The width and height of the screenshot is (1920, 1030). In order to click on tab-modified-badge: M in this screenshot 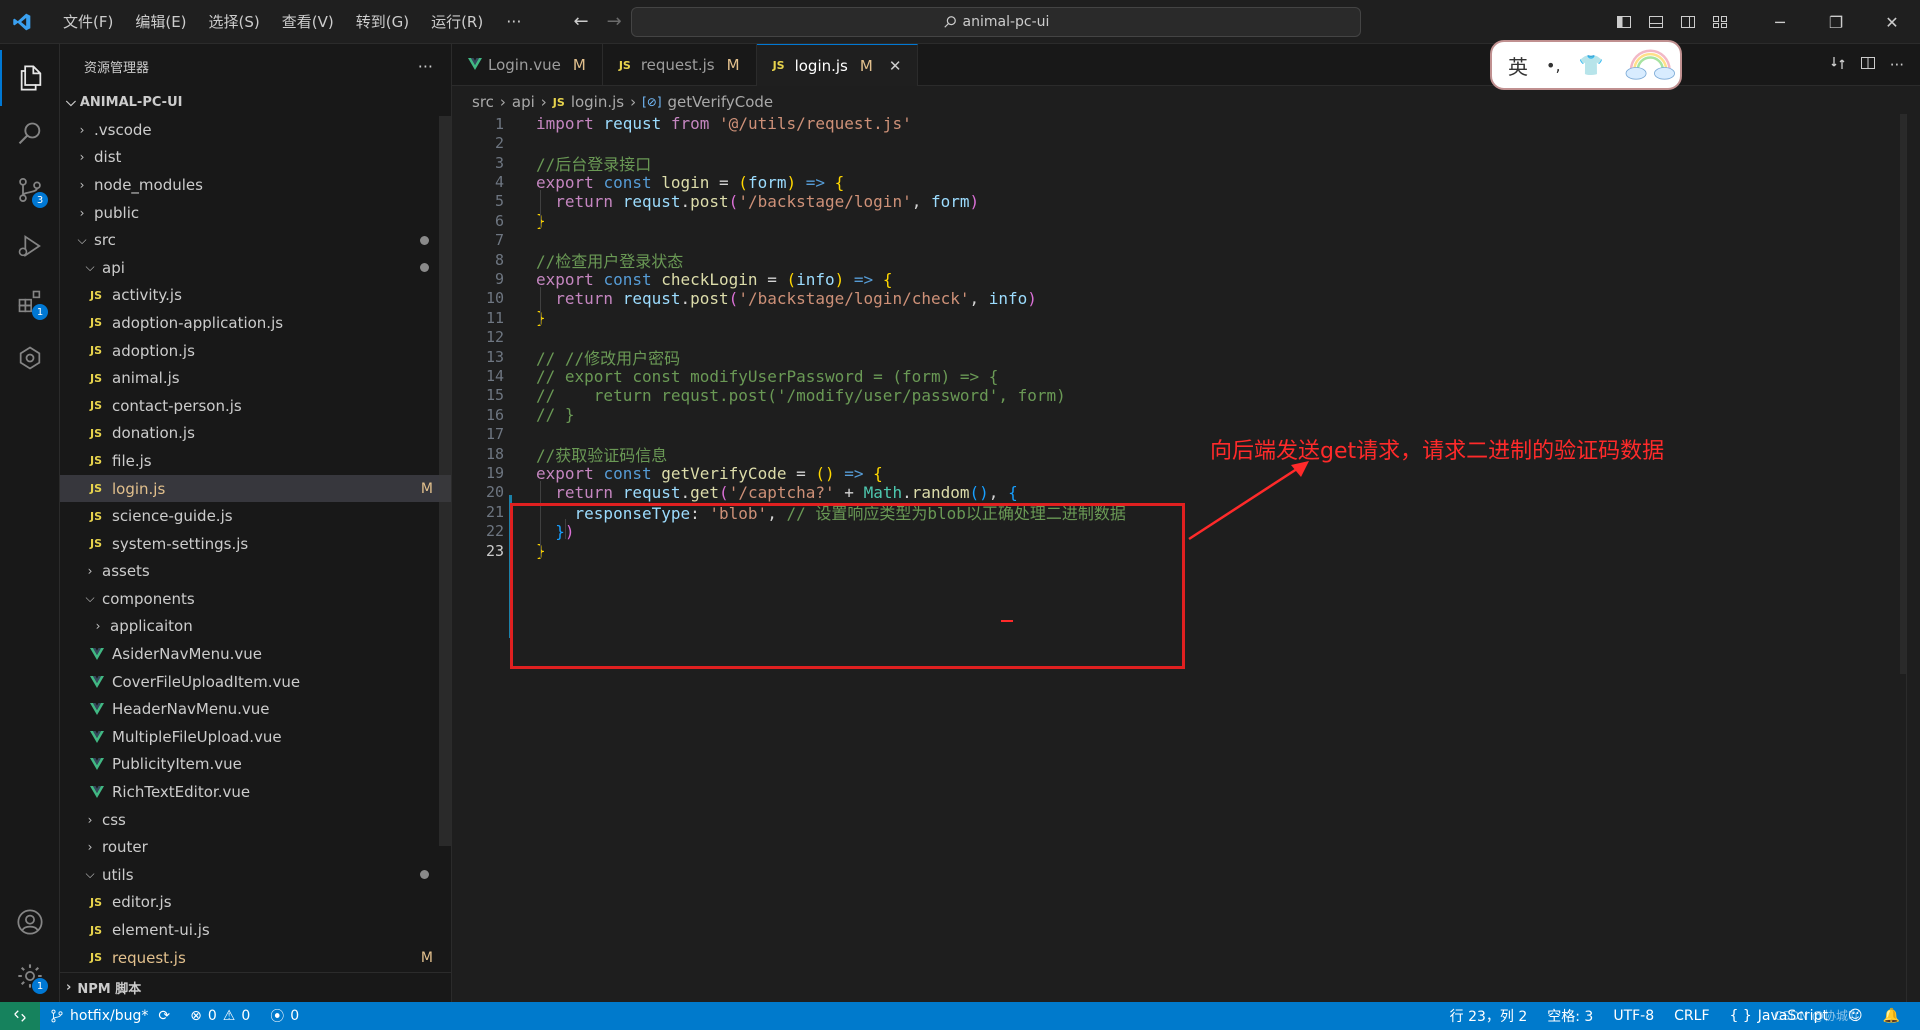, I will do `click(866, 65)`.